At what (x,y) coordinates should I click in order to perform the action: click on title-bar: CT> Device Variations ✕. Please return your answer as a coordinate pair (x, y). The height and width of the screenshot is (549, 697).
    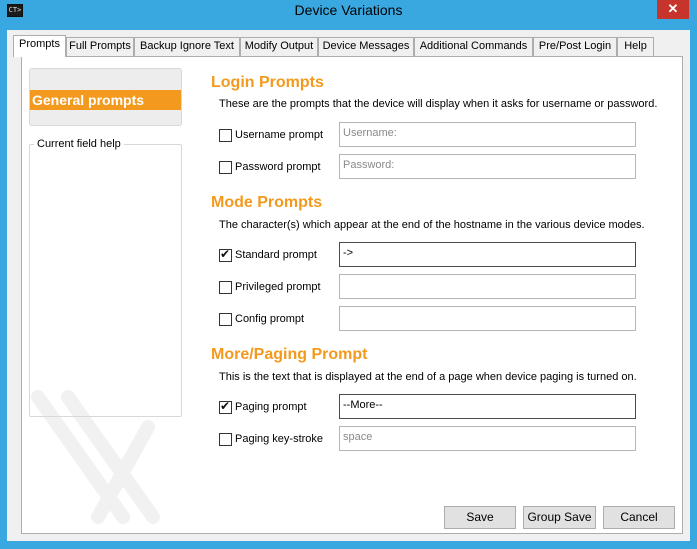
    Looking at the image, I should click on (348, 11).